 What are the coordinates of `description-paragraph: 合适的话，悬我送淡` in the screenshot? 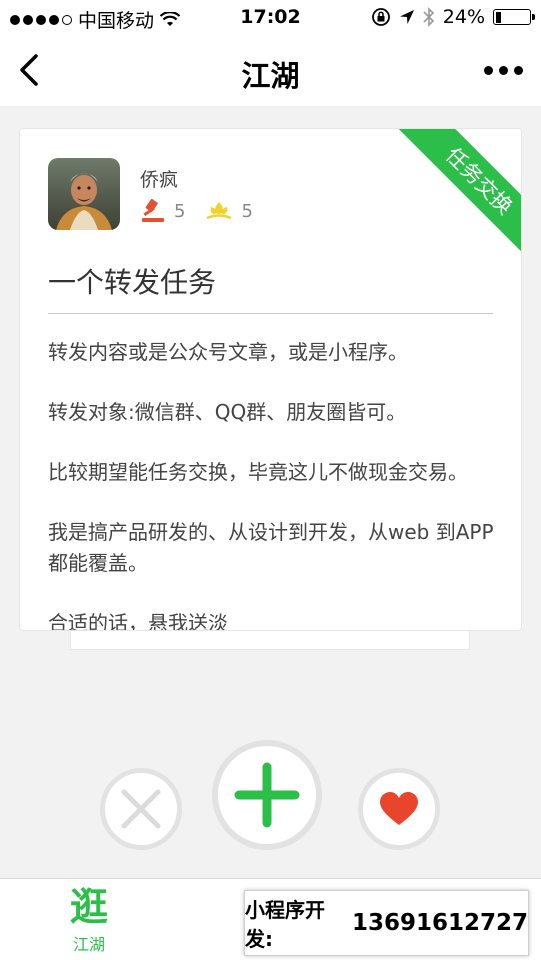 It's located at (138, 621).